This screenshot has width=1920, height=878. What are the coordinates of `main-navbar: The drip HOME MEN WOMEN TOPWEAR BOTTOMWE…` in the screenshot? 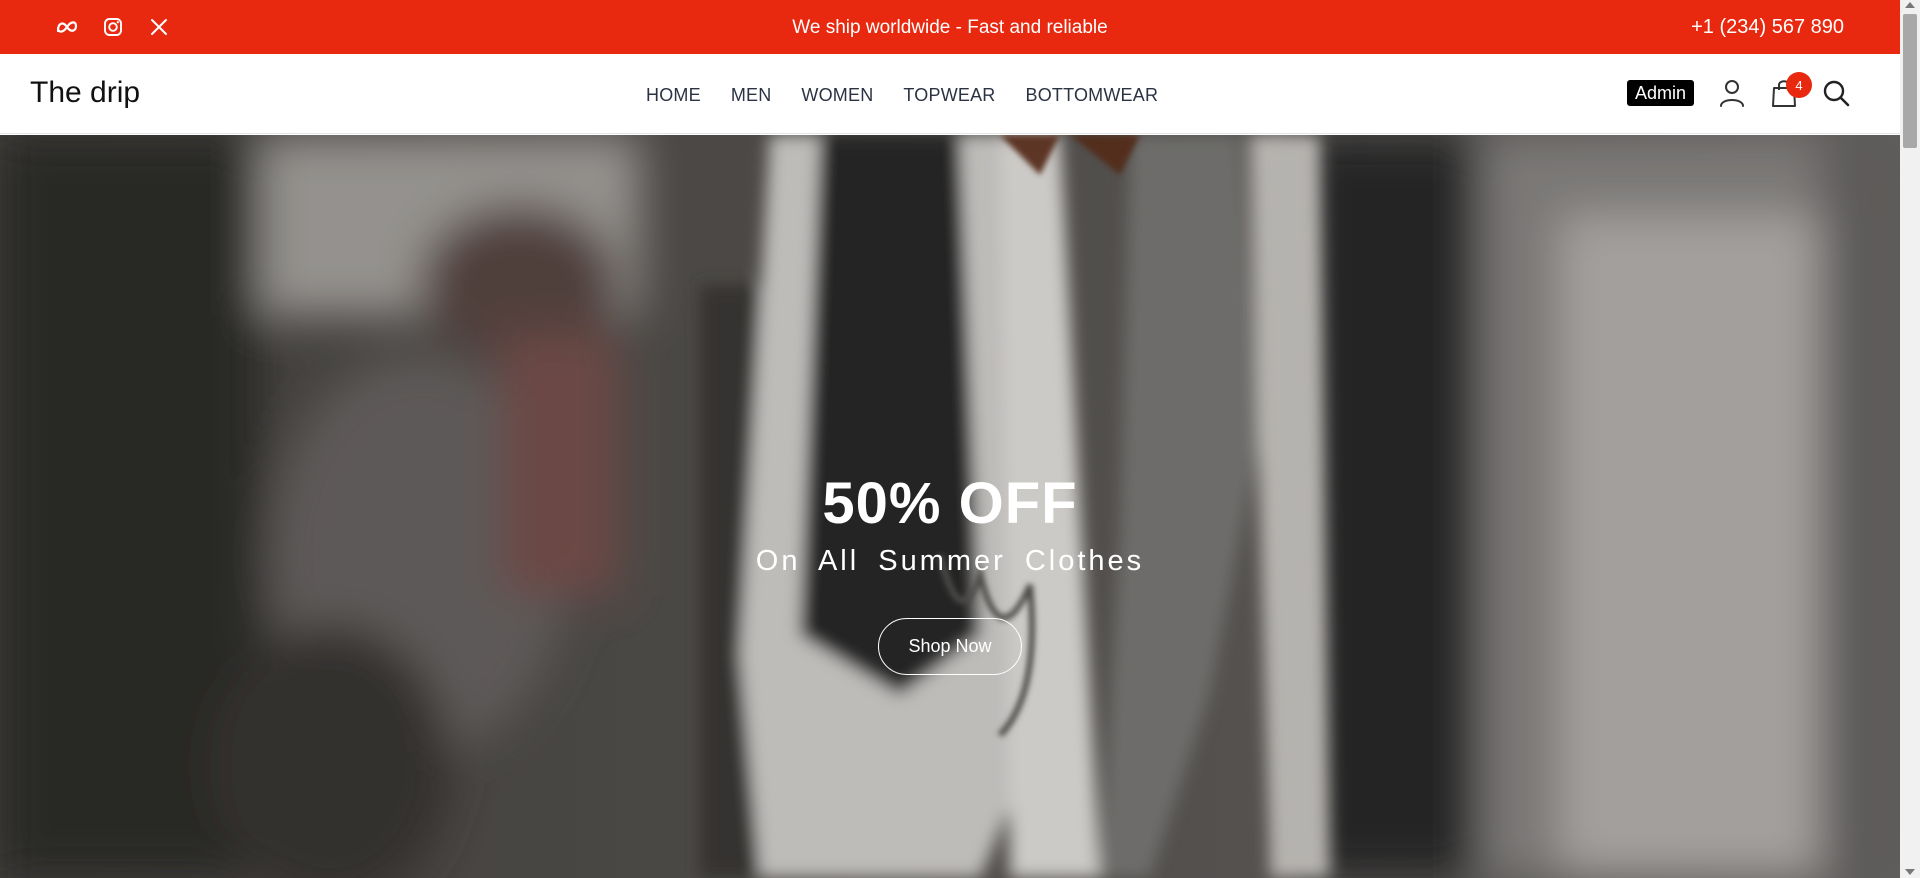 It's located at (950, 94).